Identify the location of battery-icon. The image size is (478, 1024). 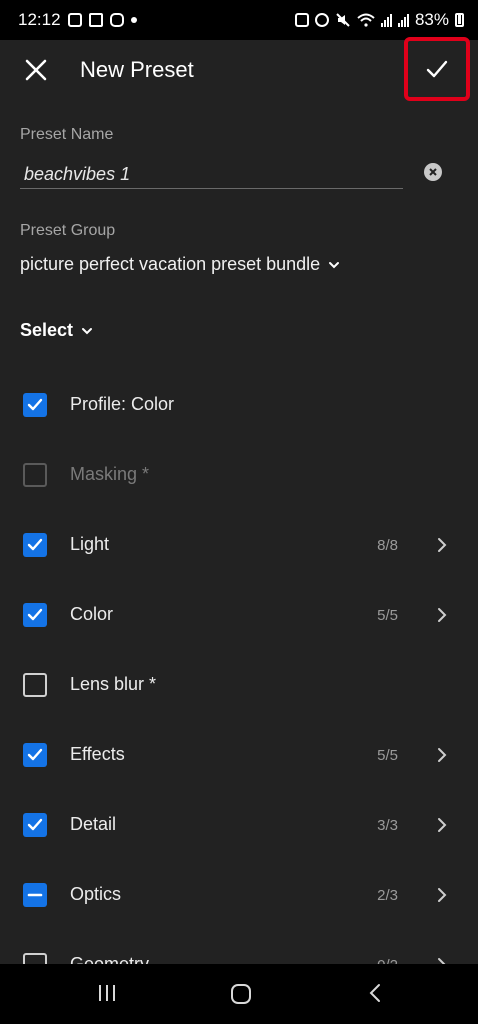
(459, 20).